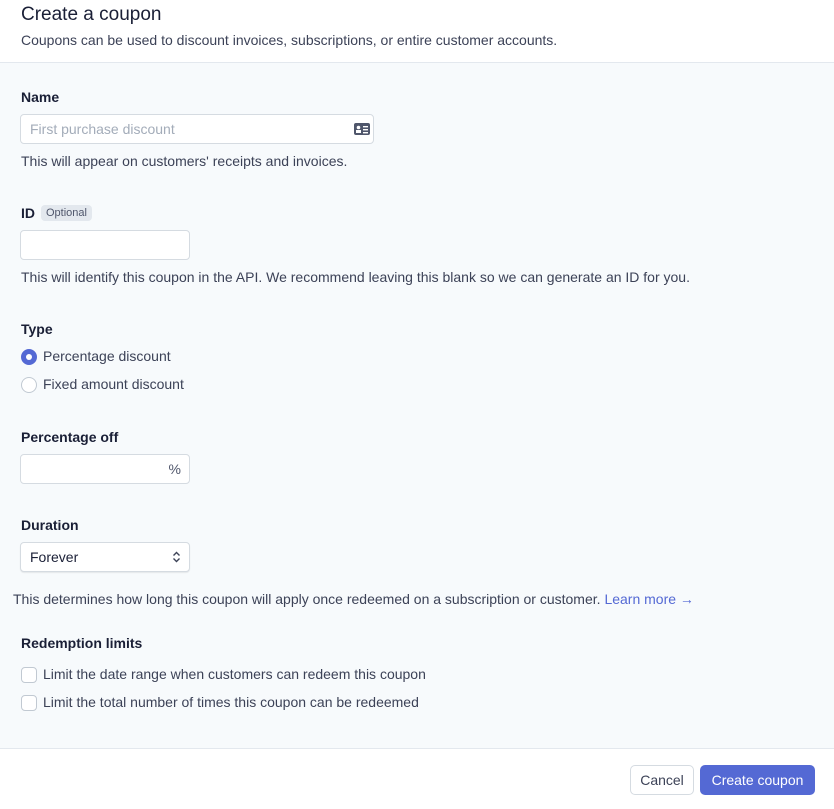  What do you see at coordinates (50, 525) in the screenshot?
I see `duration-label: Duration` at bounding box center [50, 525].